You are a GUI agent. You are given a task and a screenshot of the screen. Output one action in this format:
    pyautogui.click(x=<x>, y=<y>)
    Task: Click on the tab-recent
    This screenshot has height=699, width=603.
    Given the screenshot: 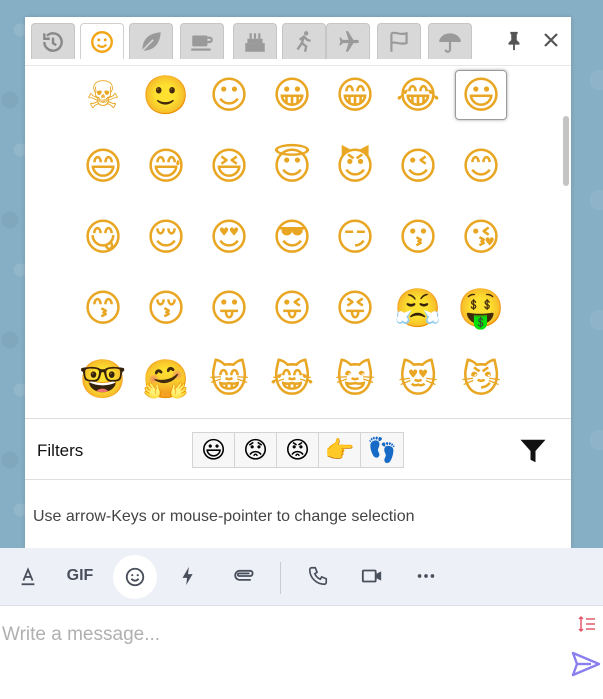 What is the action you would take?
    pyautogui.click(x=53, y=41)
    